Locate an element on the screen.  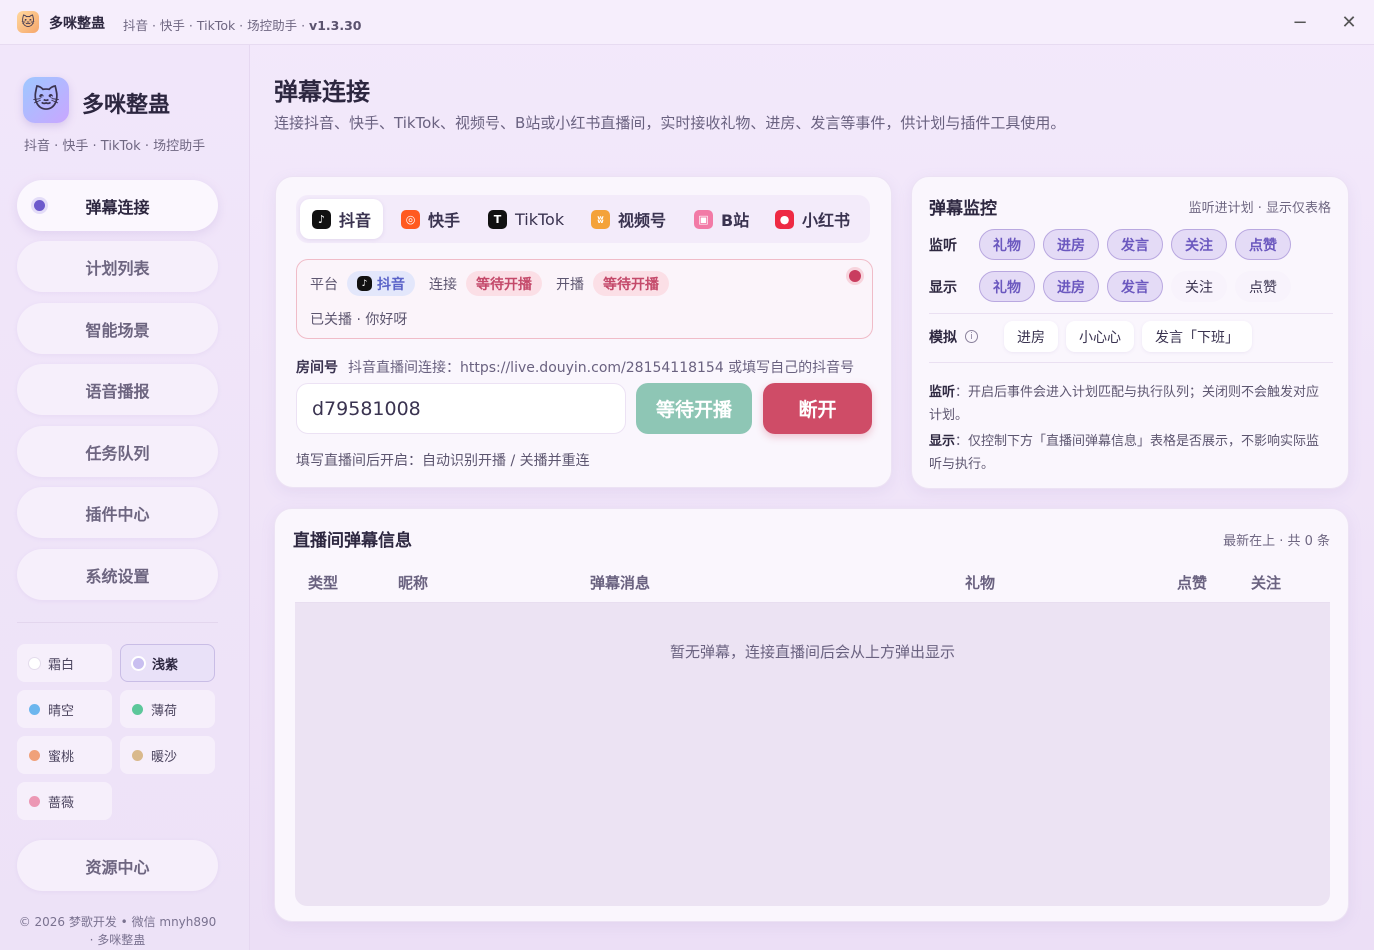
listen-chip-like: 点赞 is located at coordinates (1263, 244).